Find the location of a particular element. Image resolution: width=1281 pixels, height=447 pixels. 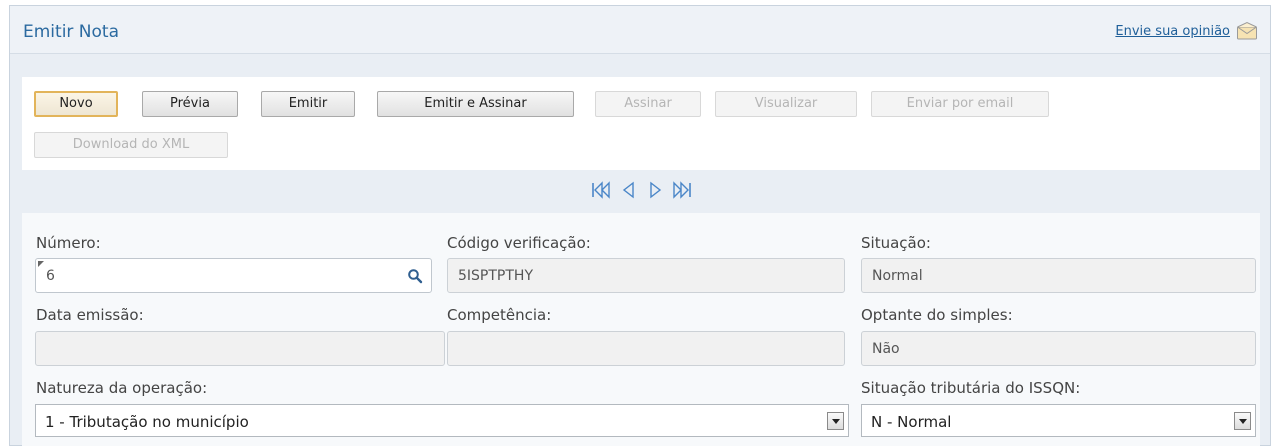

numero-value: 6 is located at coordinates (50, 276).